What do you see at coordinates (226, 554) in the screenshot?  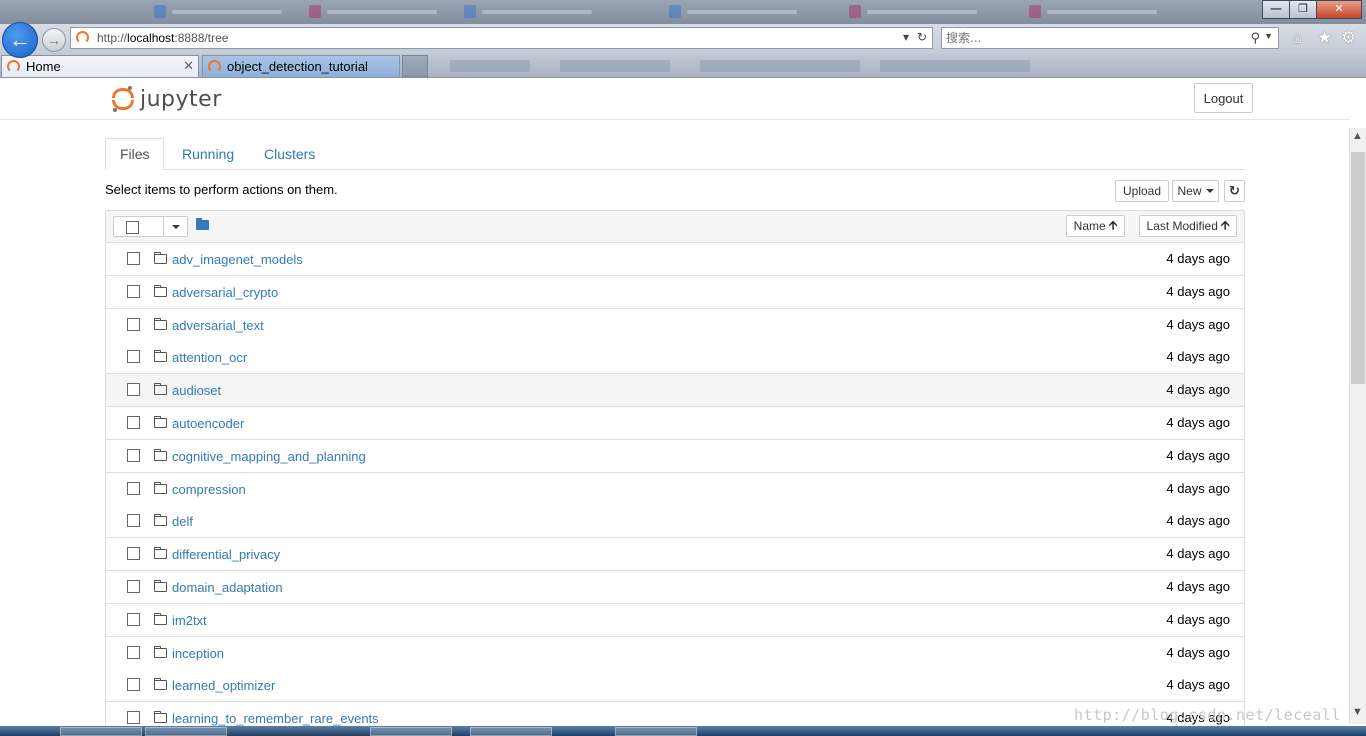 I see `folder-link: differential_privacy` at bounding box center [226, 554].